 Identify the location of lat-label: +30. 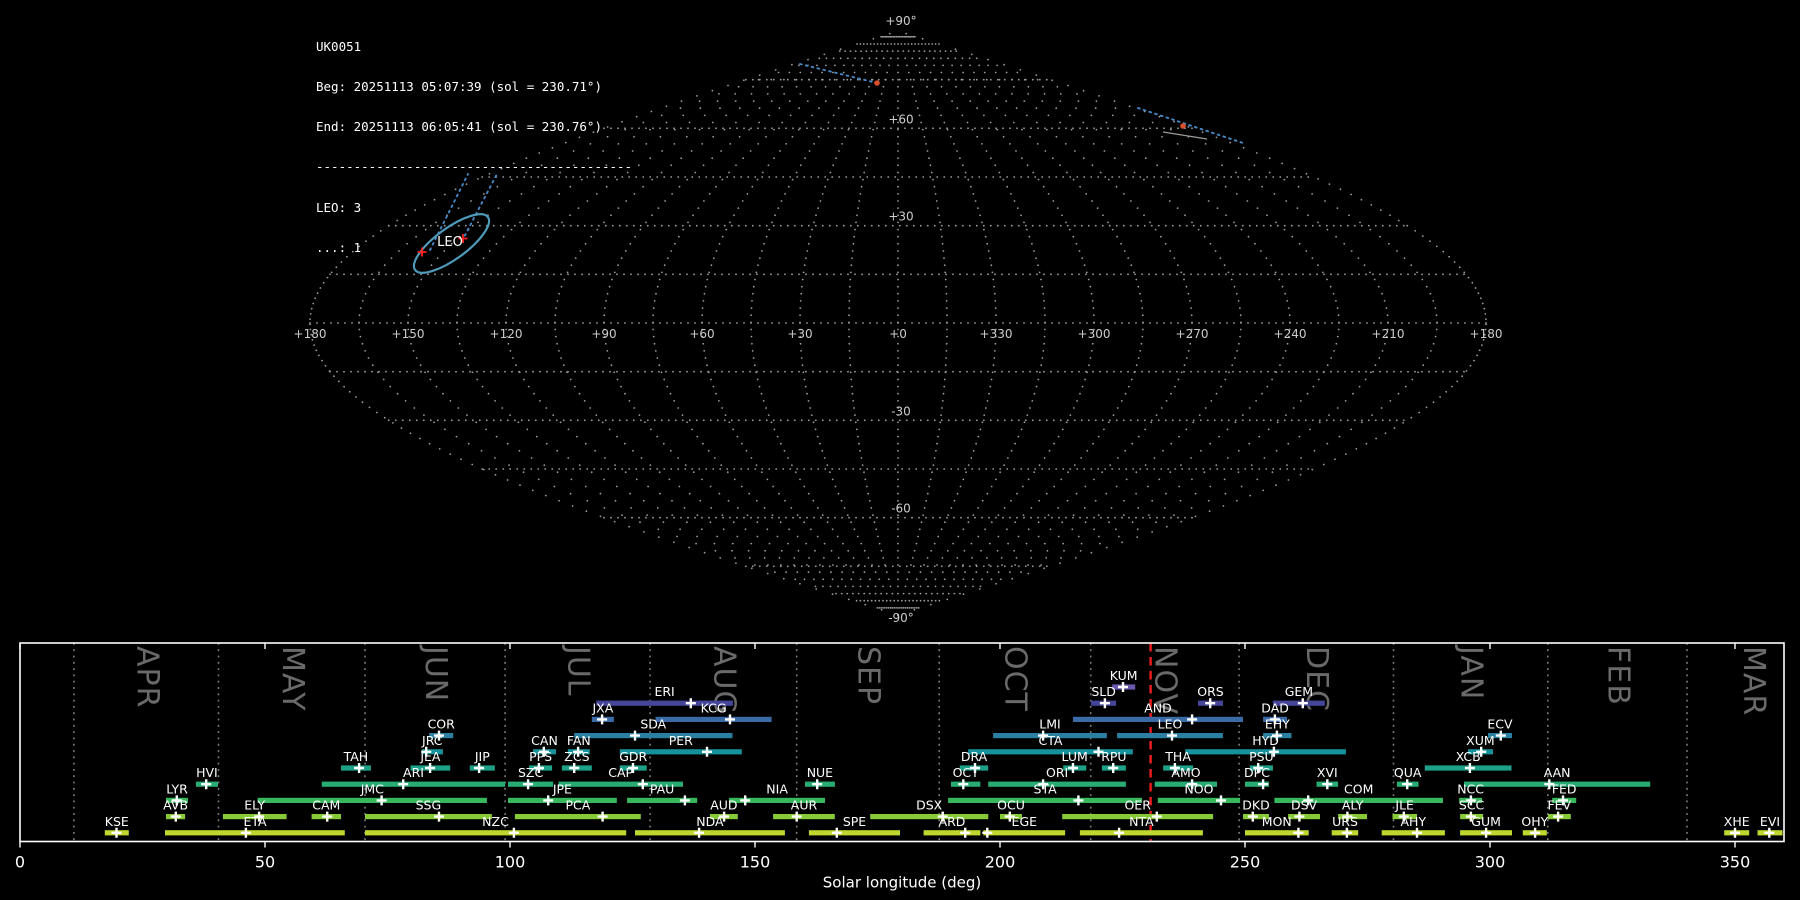
(900, 217).